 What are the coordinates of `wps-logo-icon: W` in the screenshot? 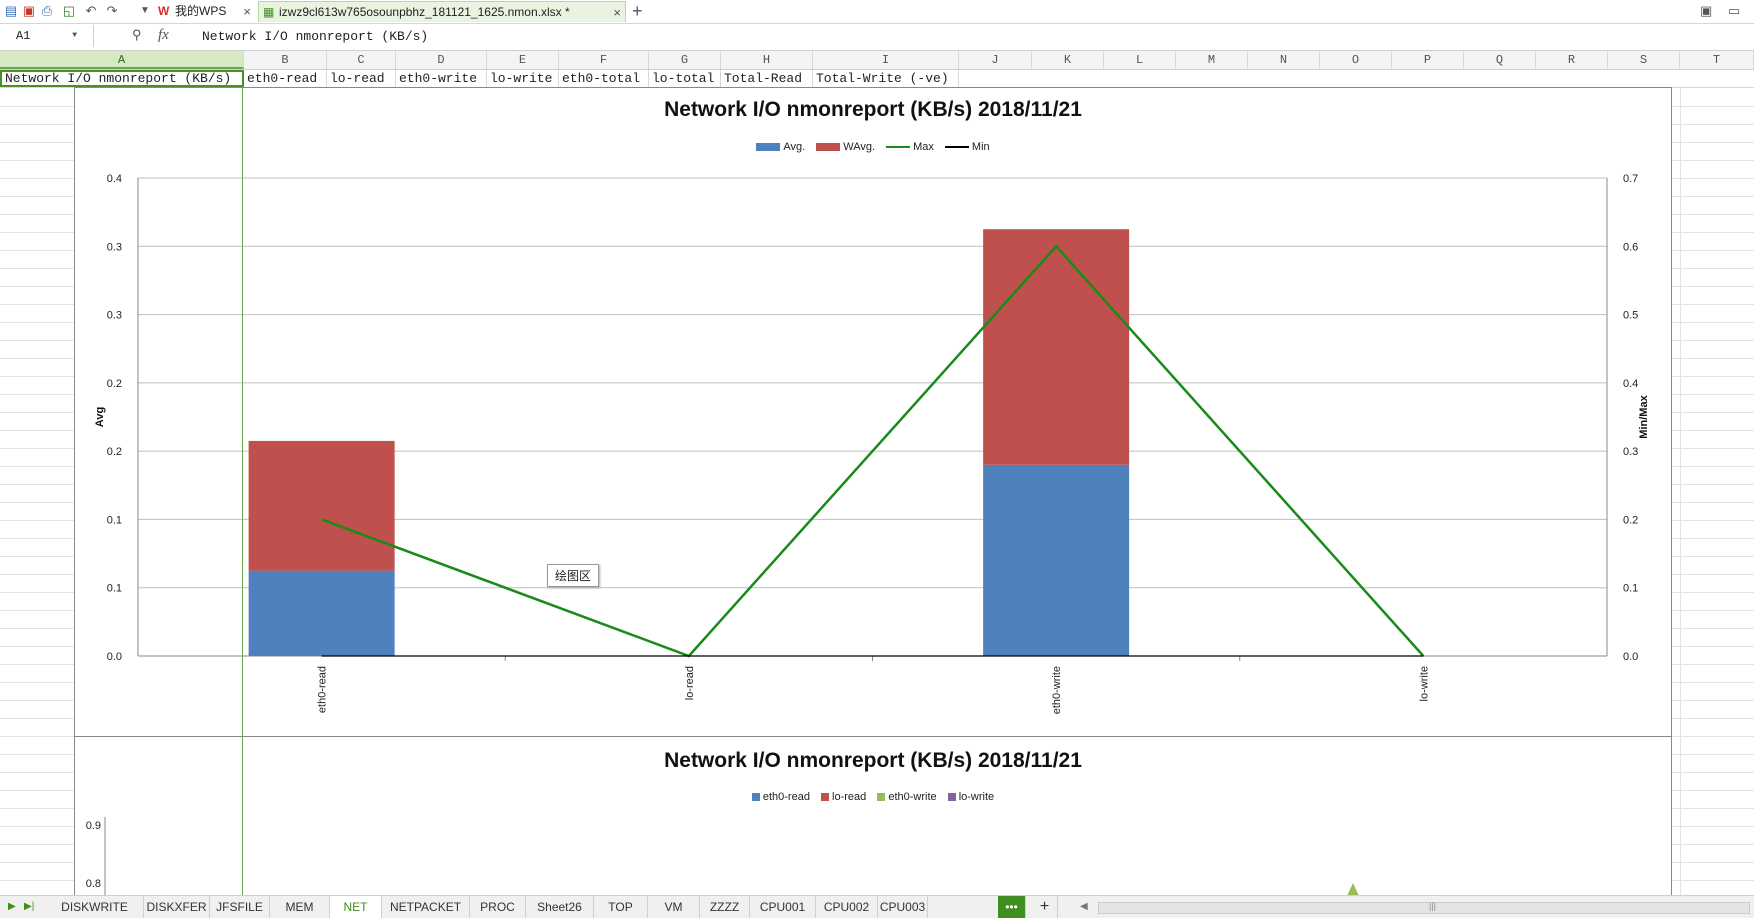 It's located at (164, 11).